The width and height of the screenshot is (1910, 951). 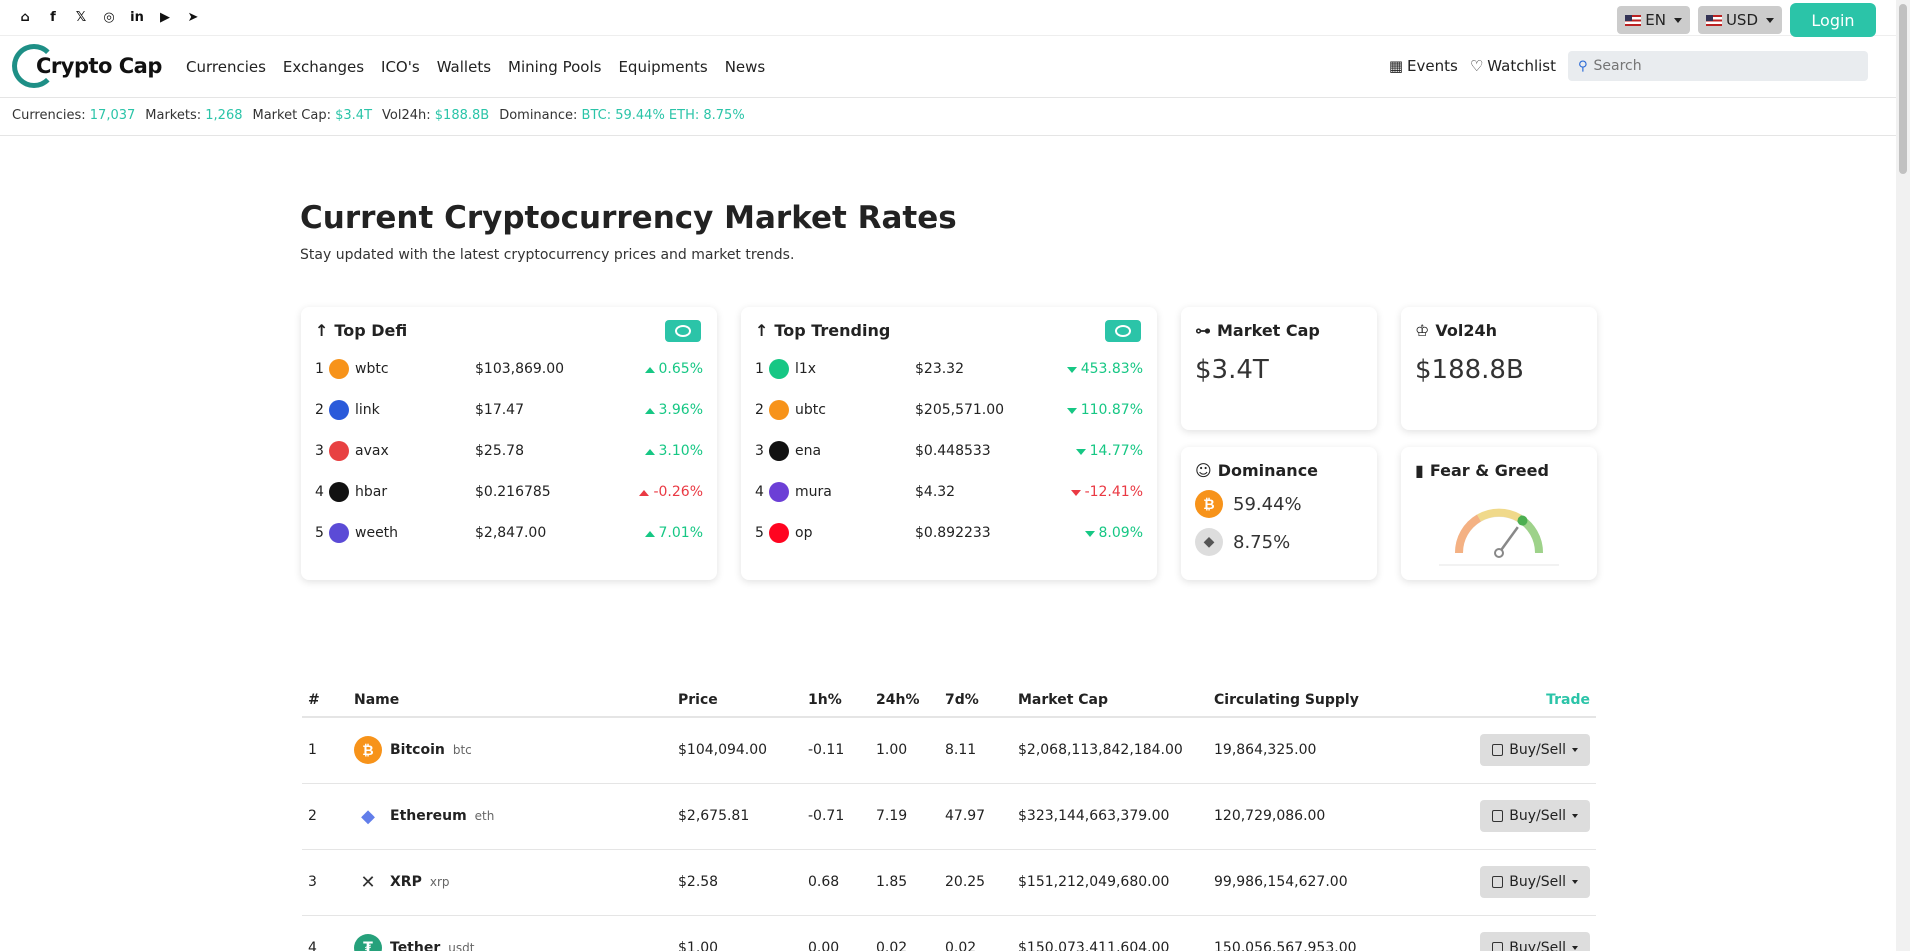 What do you see at coordinates (1423, 66) in the screenshot?
I see `events-link: ▦ Events` at bounding box center [1423, 66].